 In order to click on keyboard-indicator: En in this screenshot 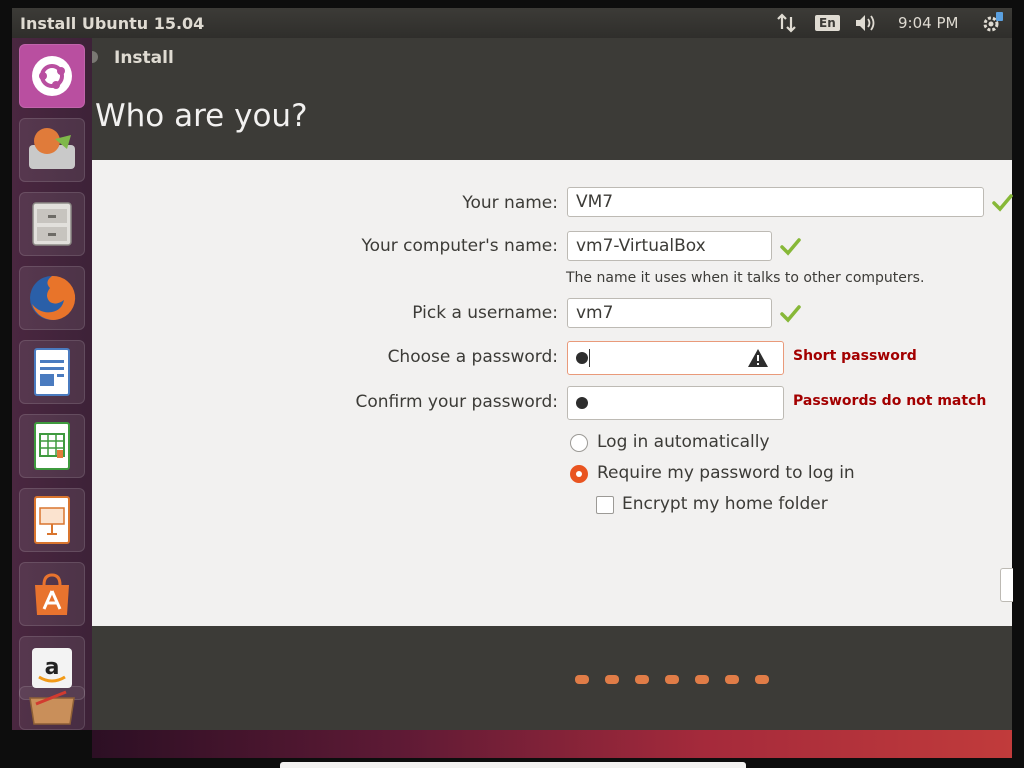, I will do `click(827, 23)`.